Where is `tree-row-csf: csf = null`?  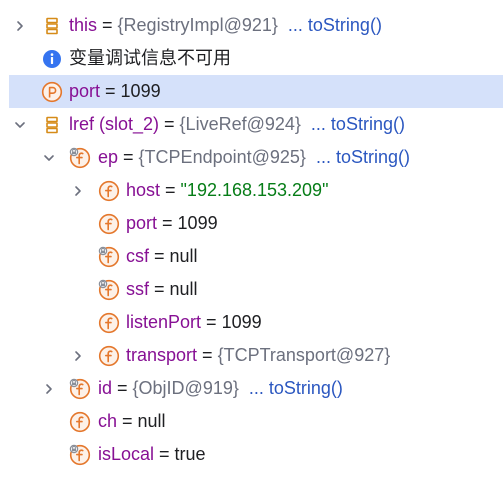 tree-row-csf: csf = null is located at coordinates (252, 256).